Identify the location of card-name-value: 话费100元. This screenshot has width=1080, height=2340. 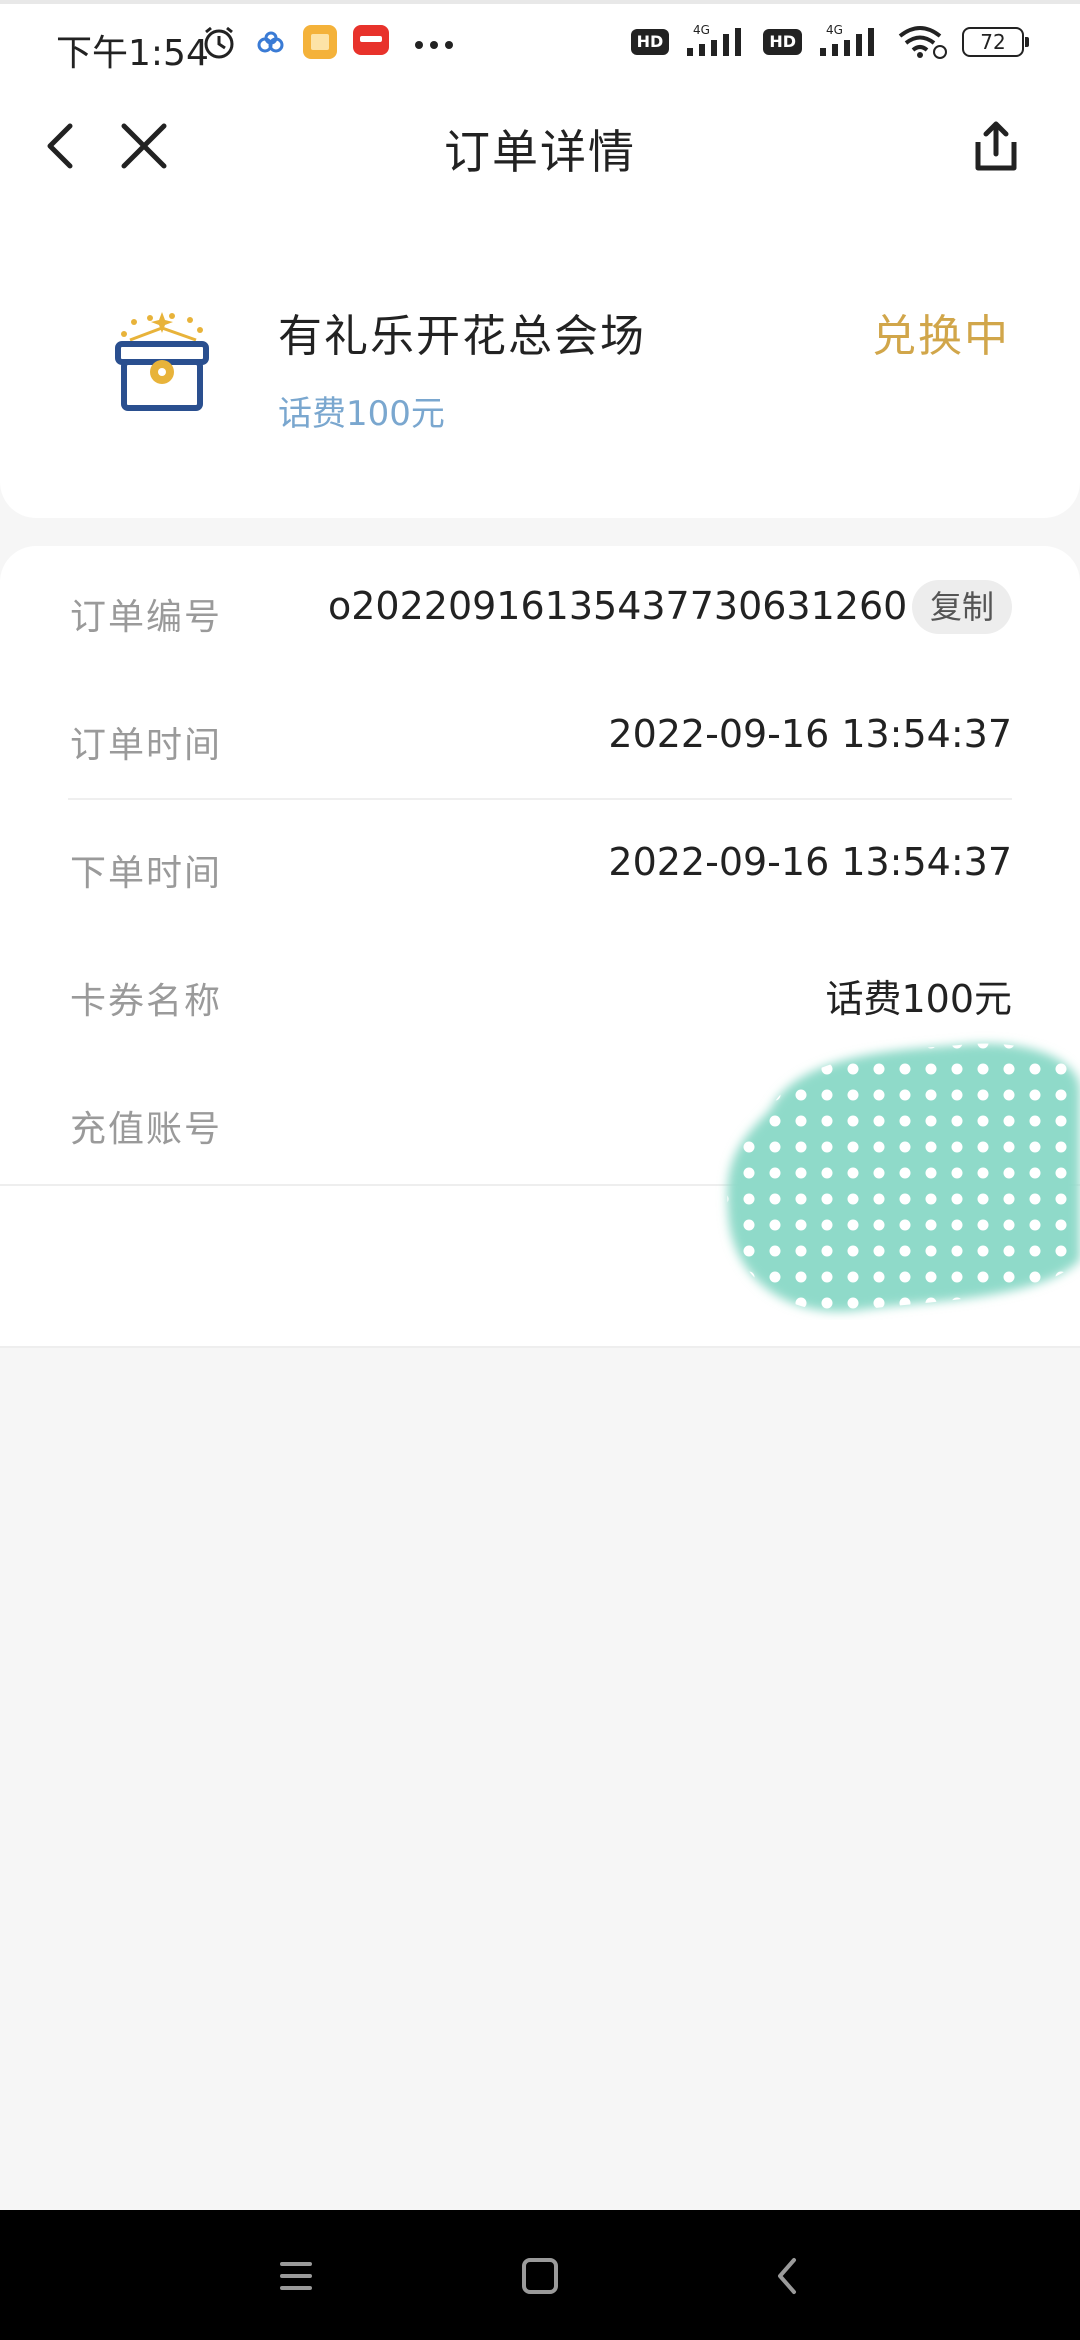
(918, 999).